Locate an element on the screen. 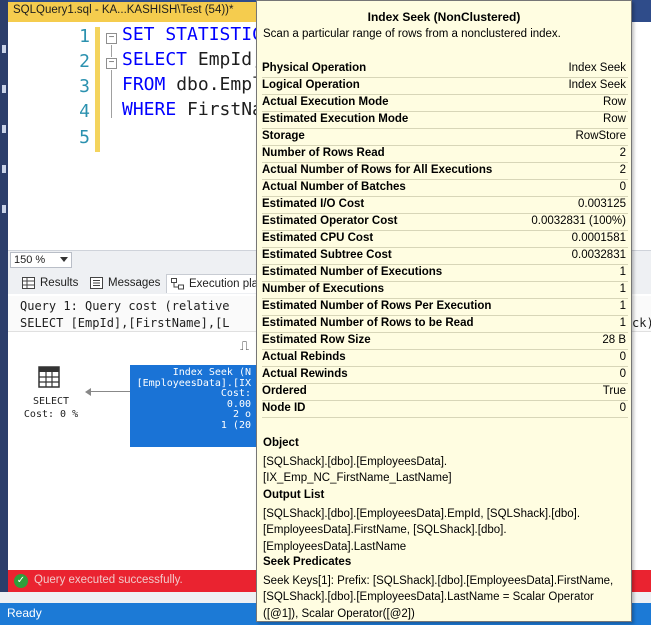 The image size is (651, 625). plan-arrow-head is located at coordinates (88, 392).